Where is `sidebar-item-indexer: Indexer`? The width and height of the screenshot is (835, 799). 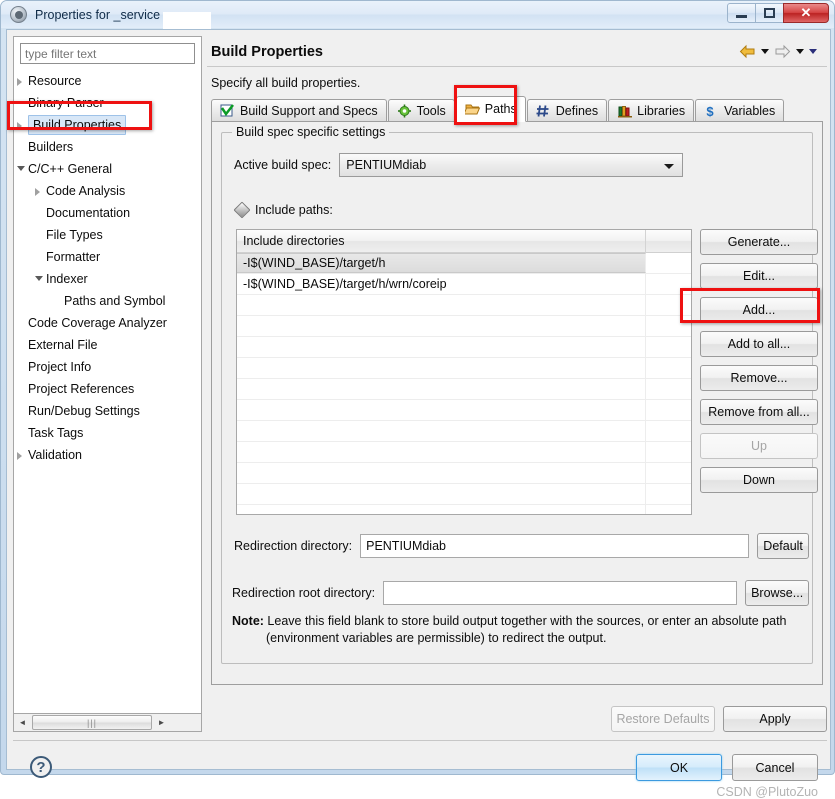 sidebar-item-indexer: Indexer is located at coordinates (107, 279).